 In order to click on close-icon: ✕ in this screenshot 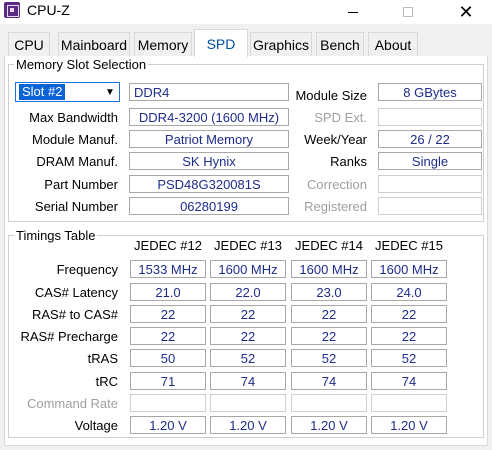, I will do `click(466, 12)`.